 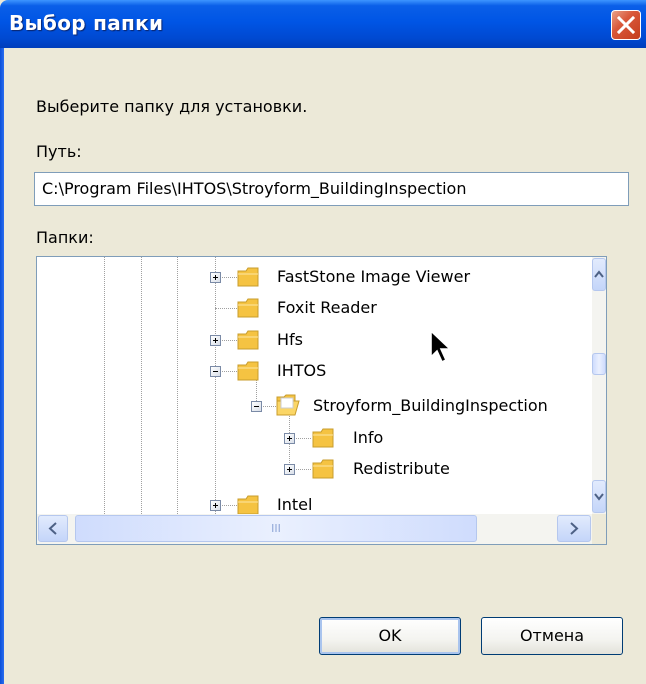 I want to click on open-folder-icon, so click(x=288, y=405).